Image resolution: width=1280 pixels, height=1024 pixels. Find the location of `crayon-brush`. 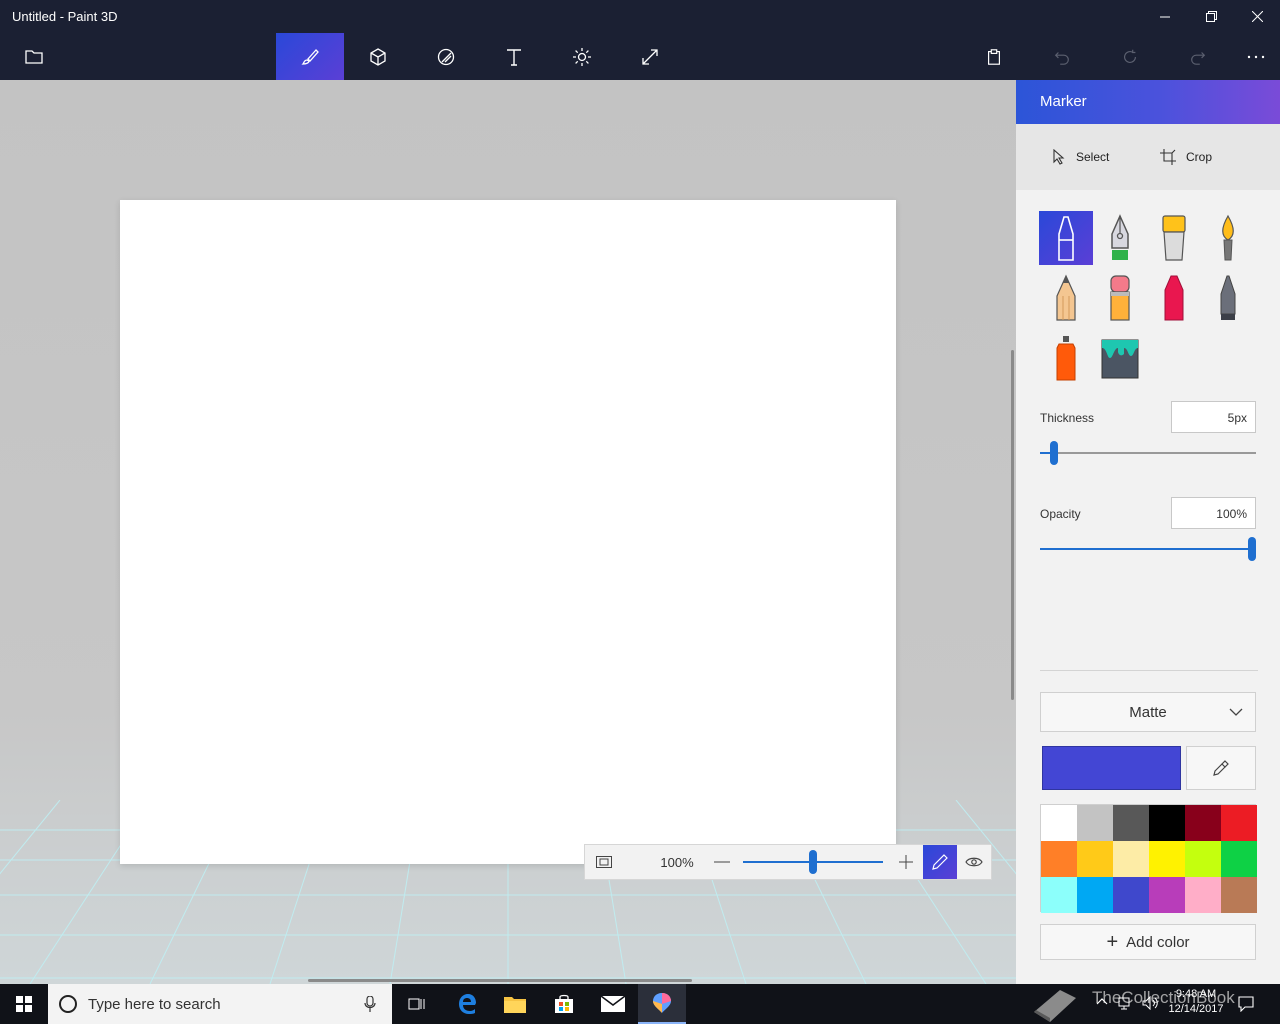

crayon-brush is located at coordinates (1174, 298).